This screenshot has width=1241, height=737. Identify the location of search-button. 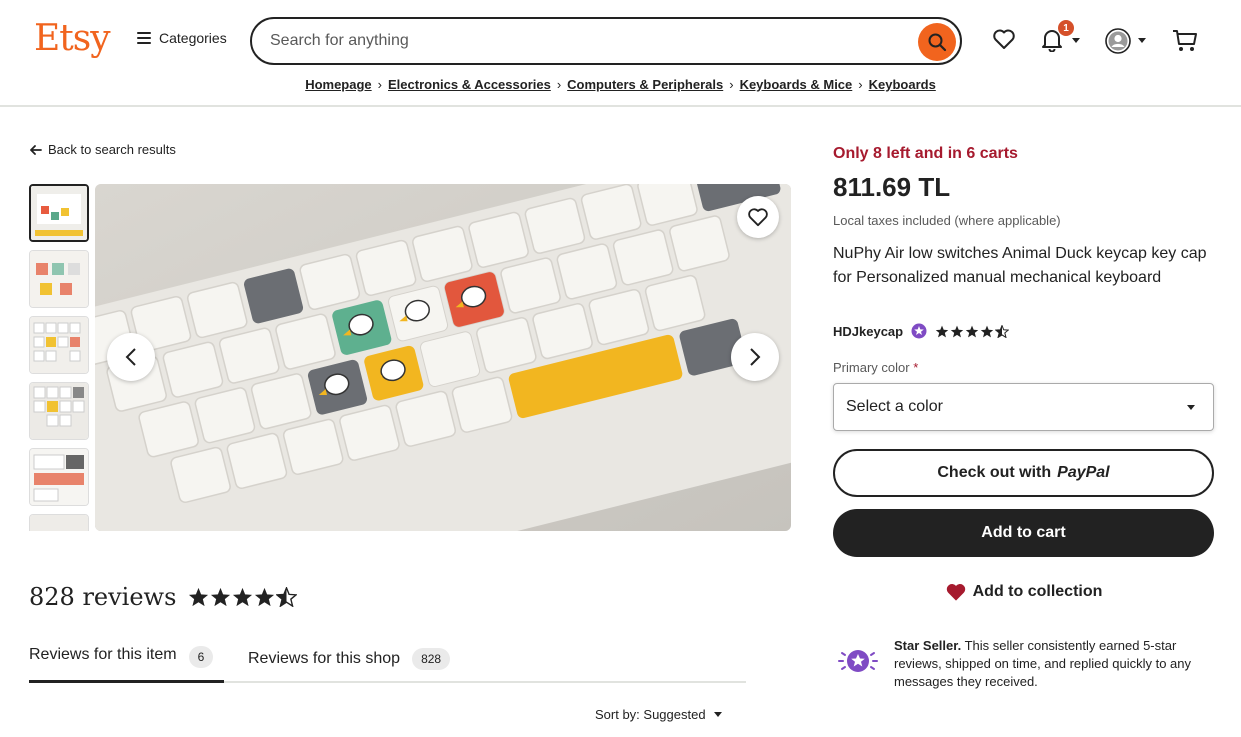
(937, 42).